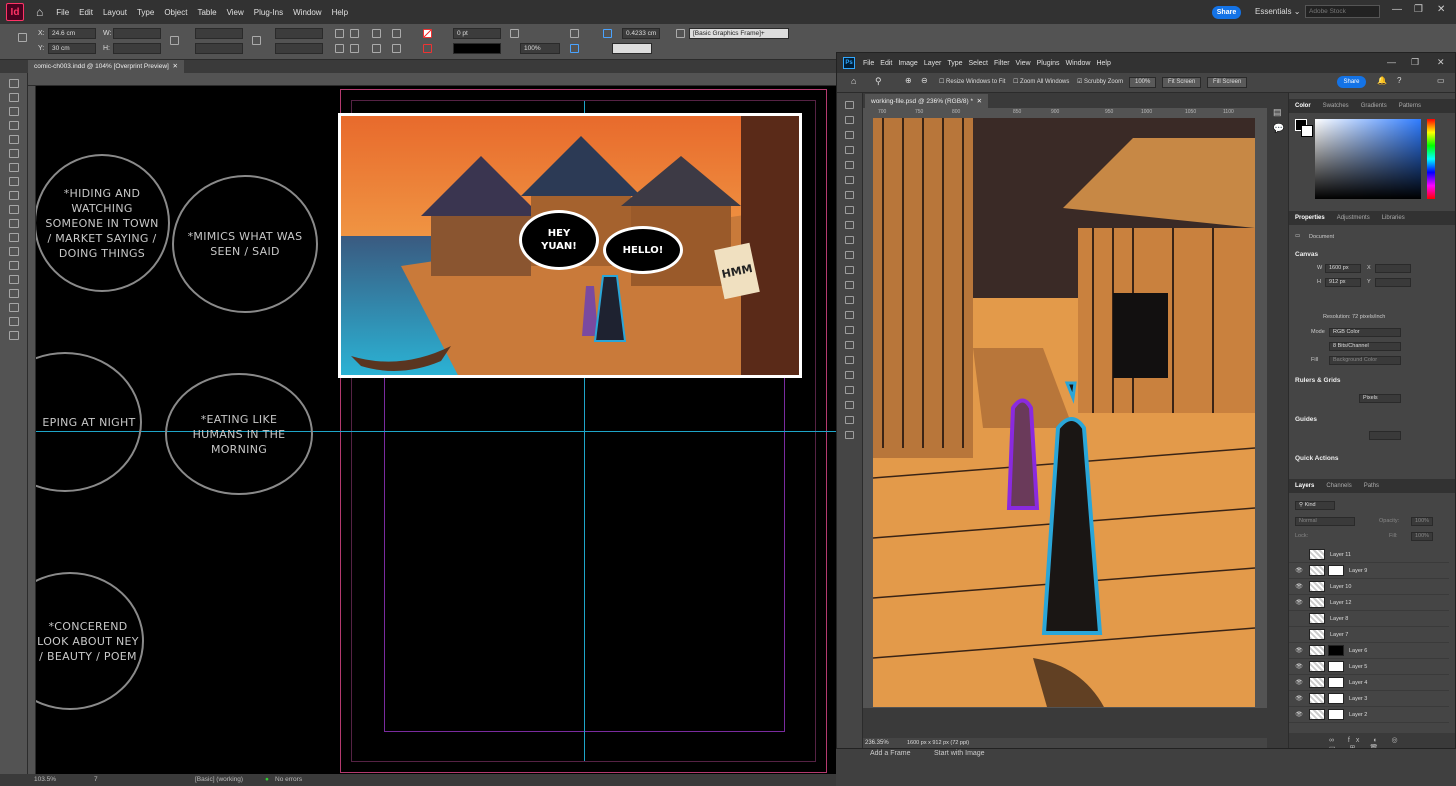 The height and width of the screenshot is (786, 1456). What do you see at coordinates (849, 360) in the screenshot?
I see `ps-type-tool-icon` at bounding box center [849, 360].